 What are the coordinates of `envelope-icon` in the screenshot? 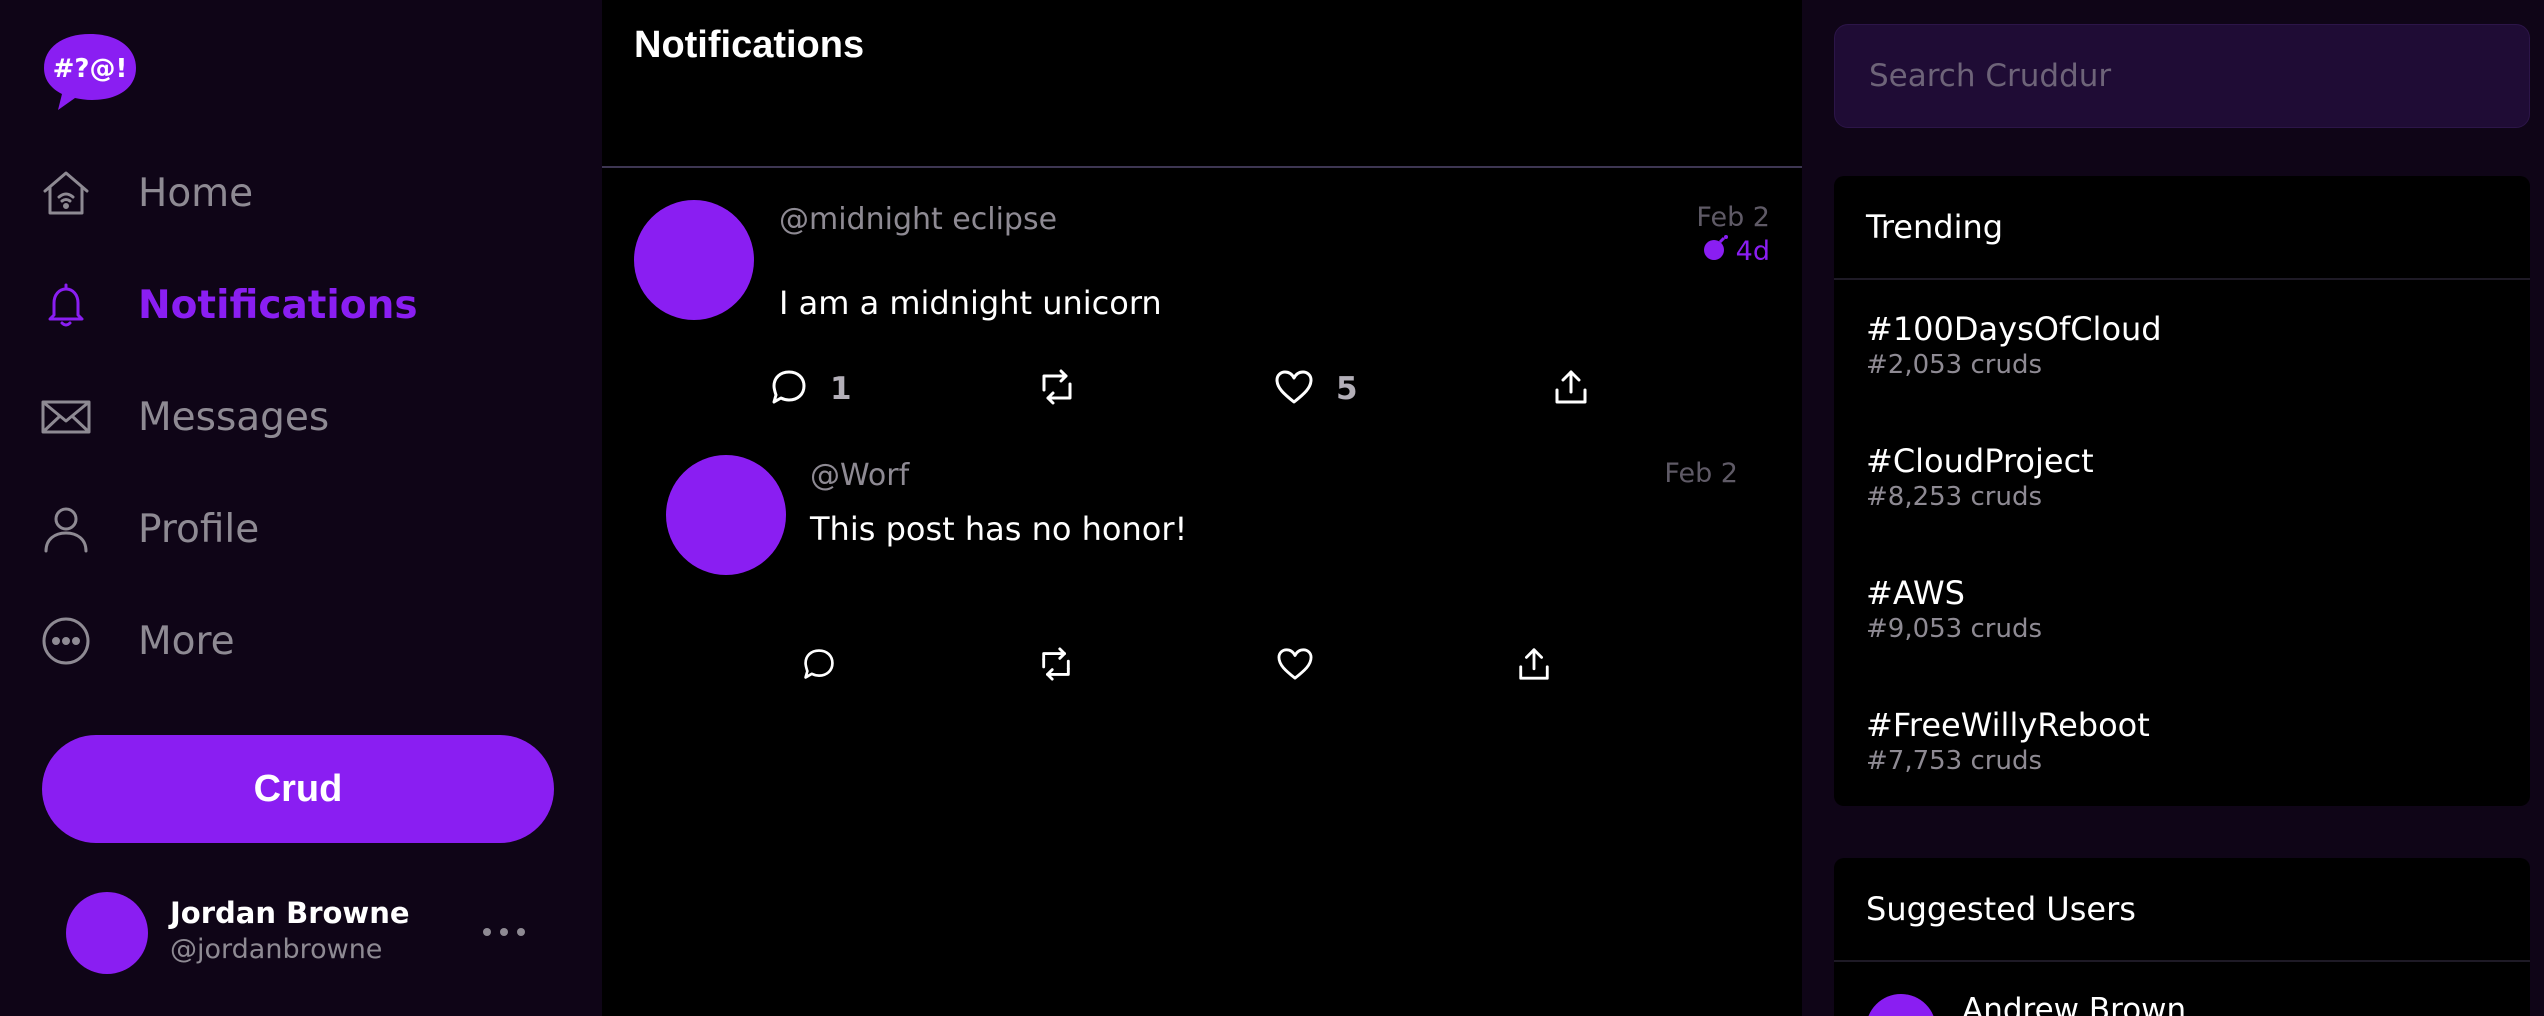 It's located at (66, 417).